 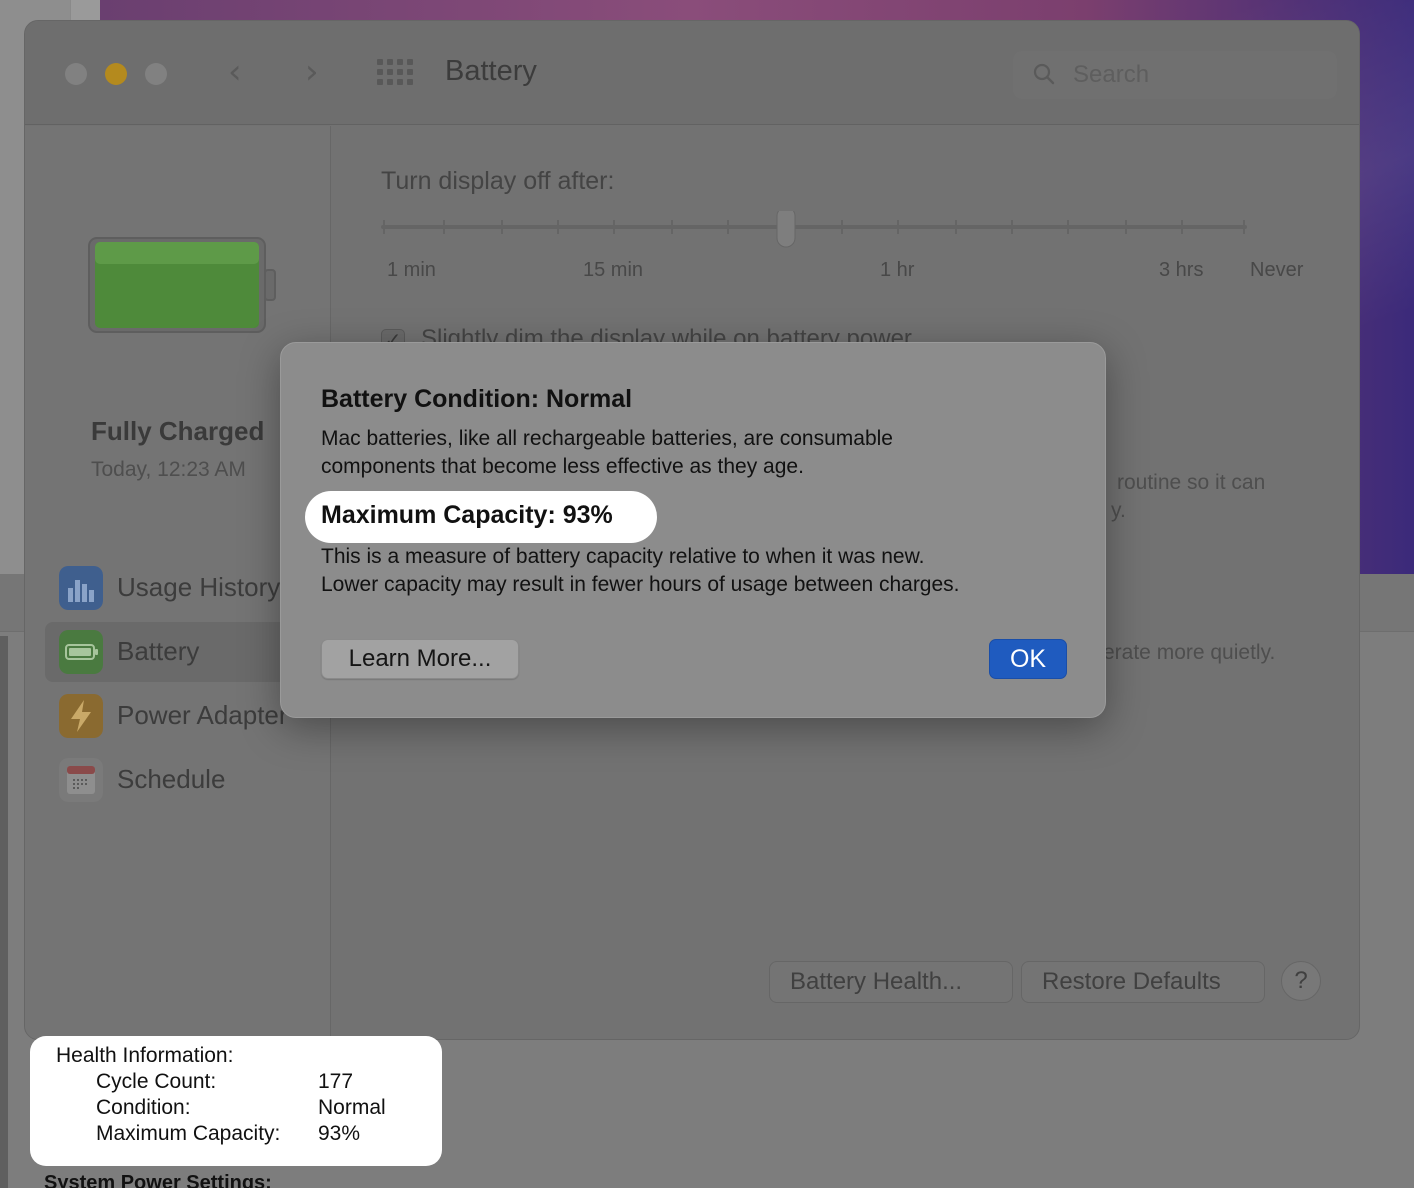 What do you see at coordinates (81, 780) in the screenshot?
I see `calendar-icon` at bounding box center [81, 780].